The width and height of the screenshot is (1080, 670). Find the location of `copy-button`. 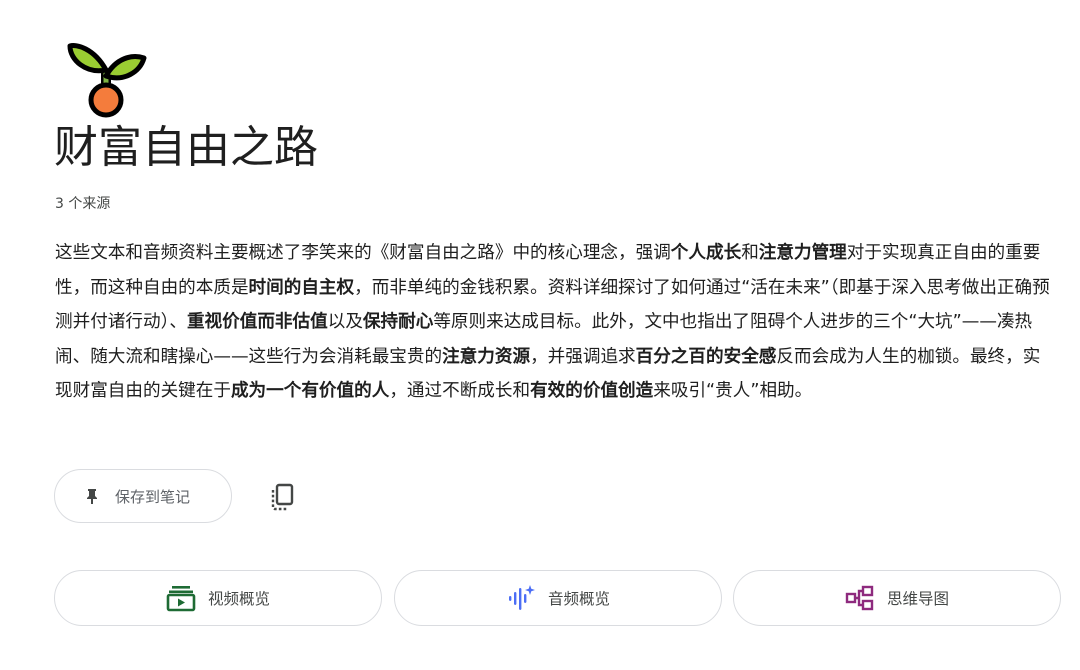

copy-button is located at coordinates (282, 497).